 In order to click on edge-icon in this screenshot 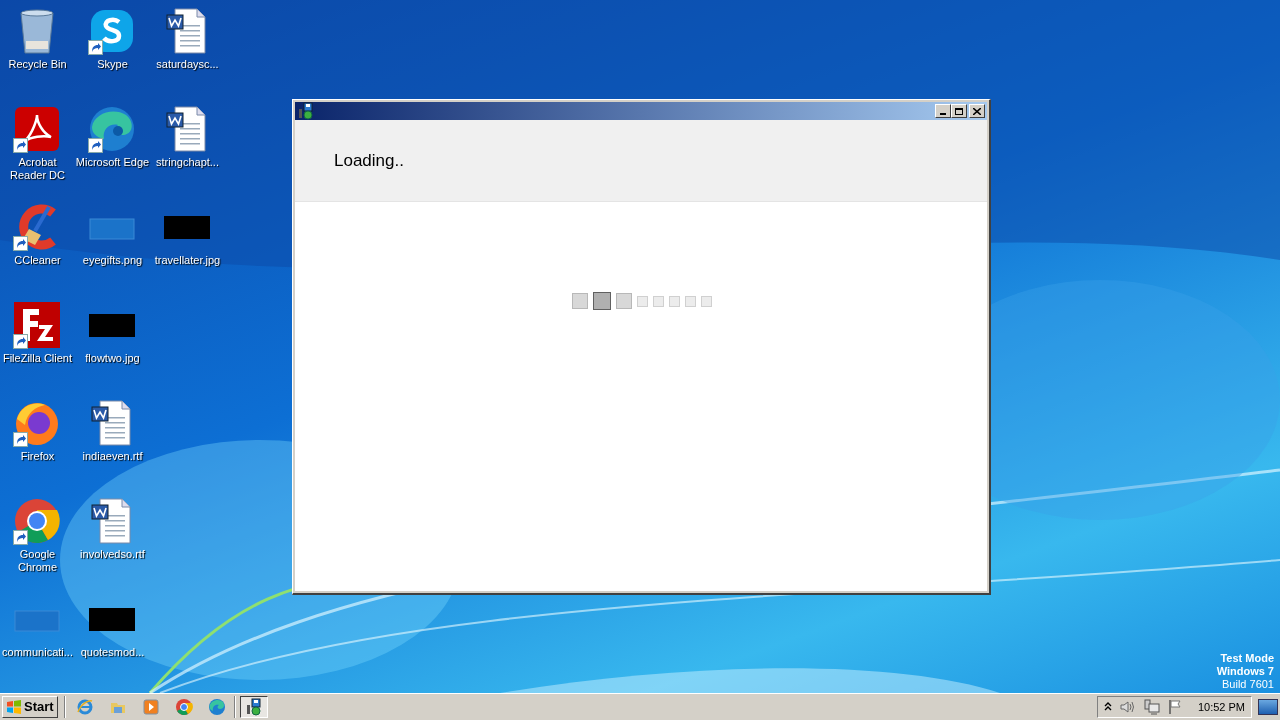, I will do `click(216, 707)`.